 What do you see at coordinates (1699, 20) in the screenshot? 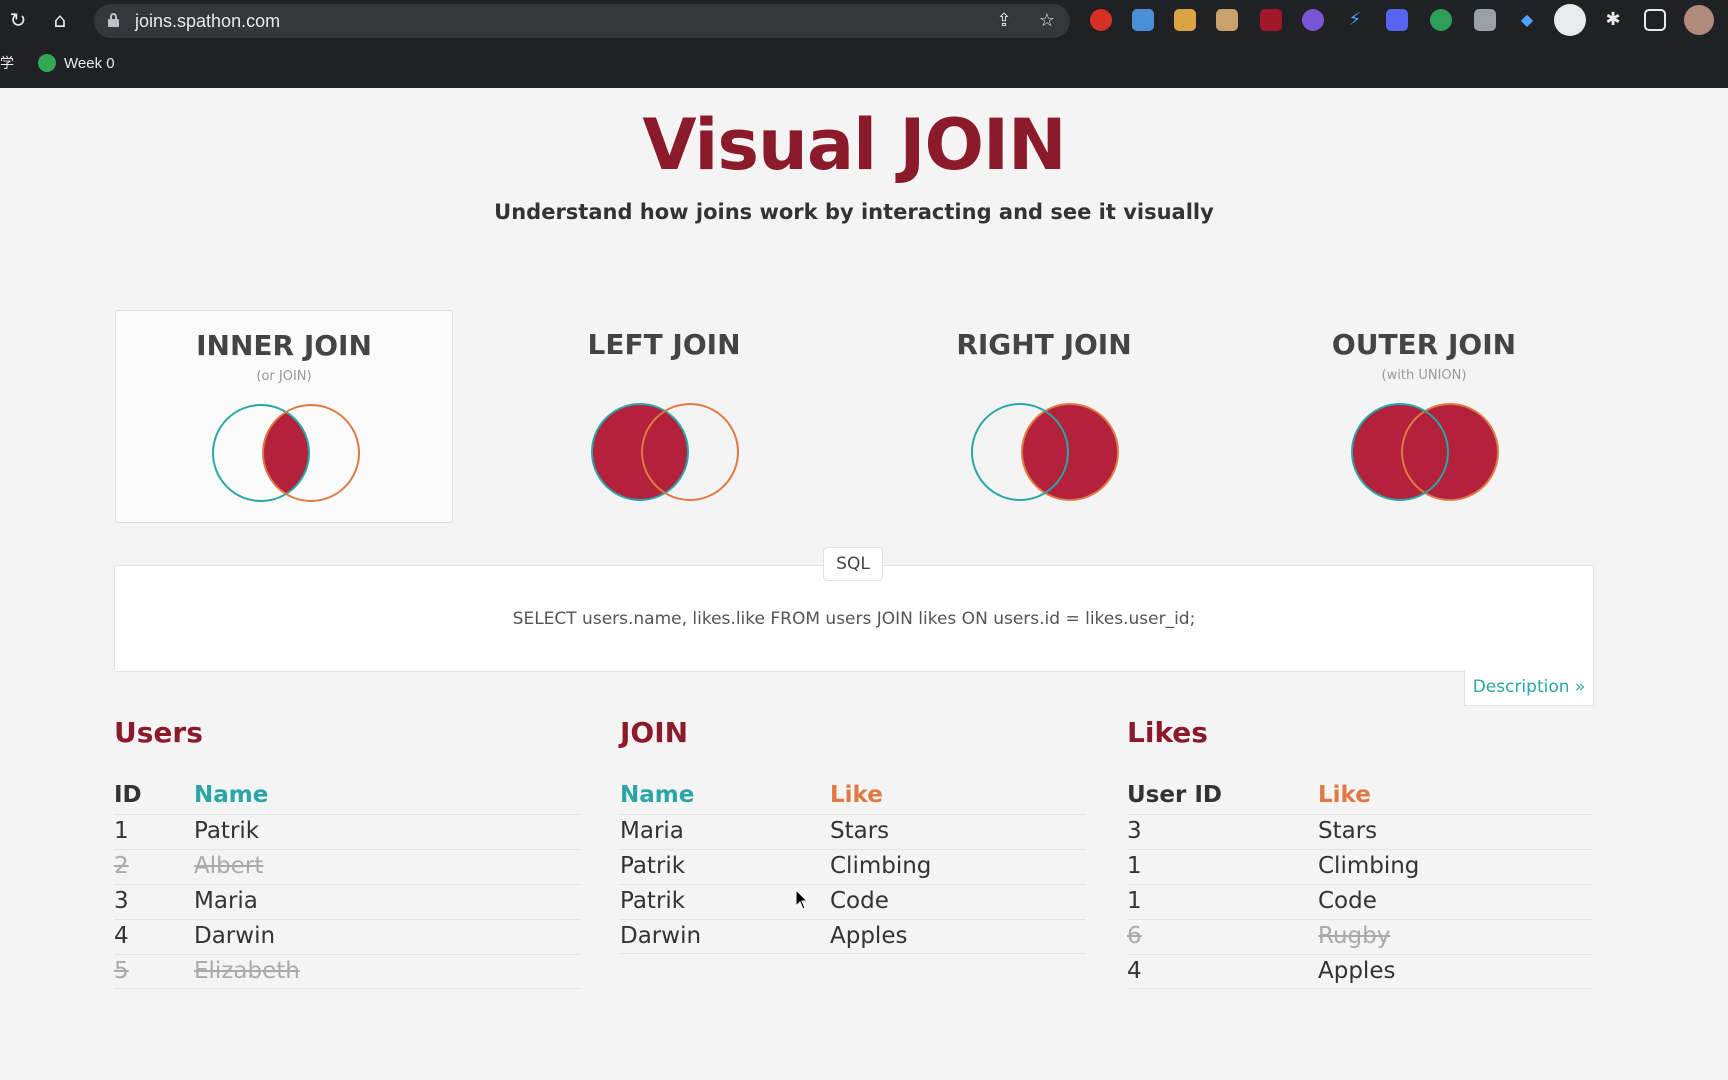
I see `user-avatar-icon` at bounding box center [1699, 20].